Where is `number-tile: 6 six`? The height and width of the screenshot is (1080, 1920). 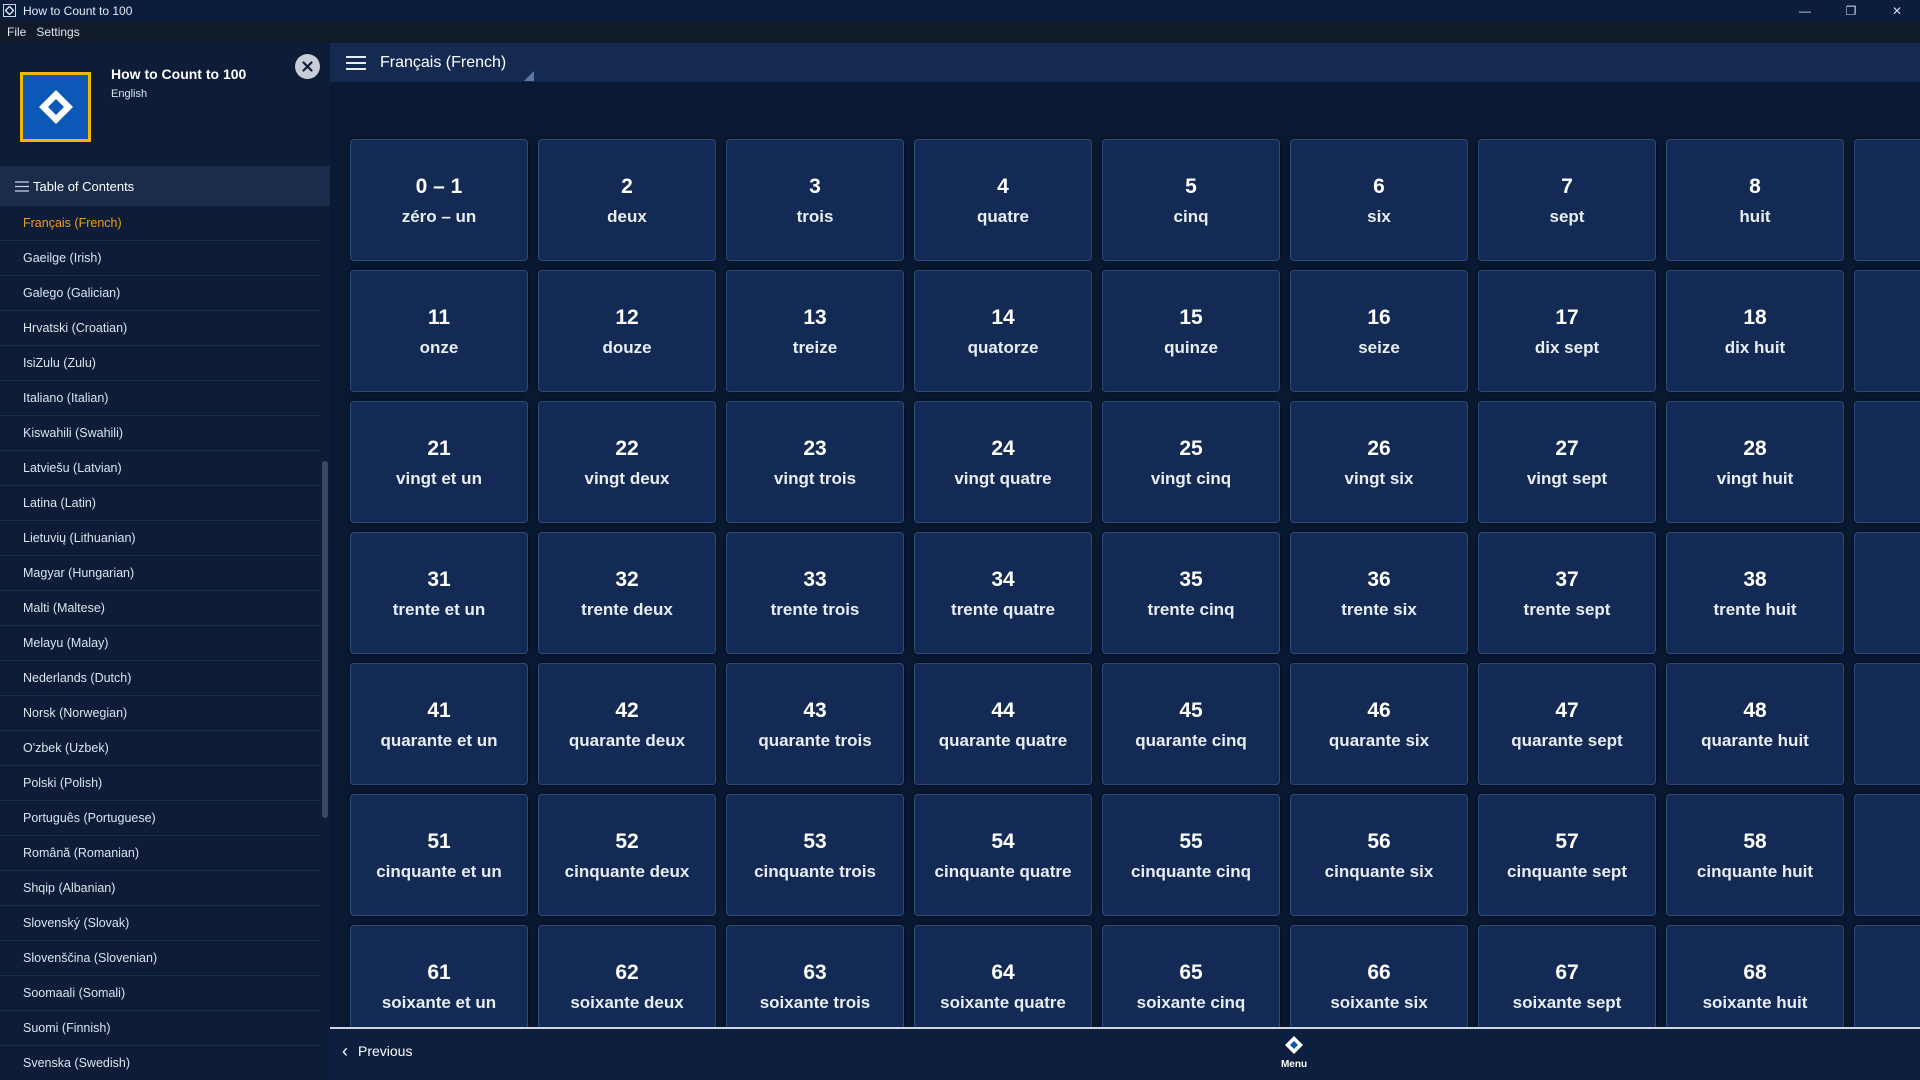
number-tile: 6 six is located at coordinates (1379, 200).